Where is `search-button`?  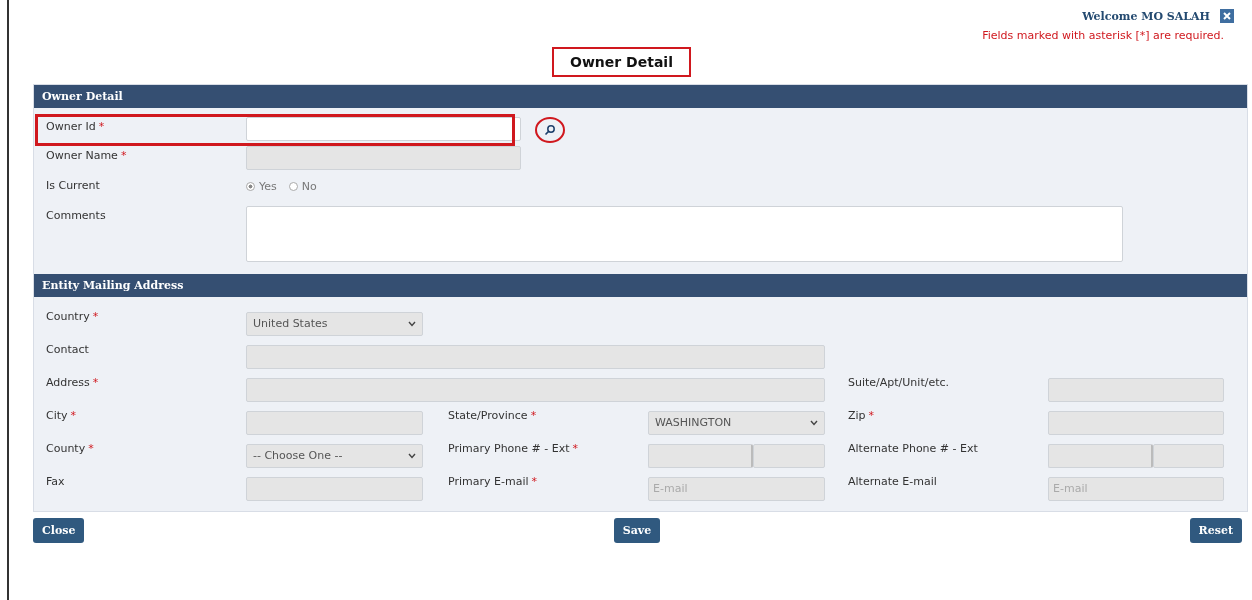 search-button is located at coordinates (550, 130).